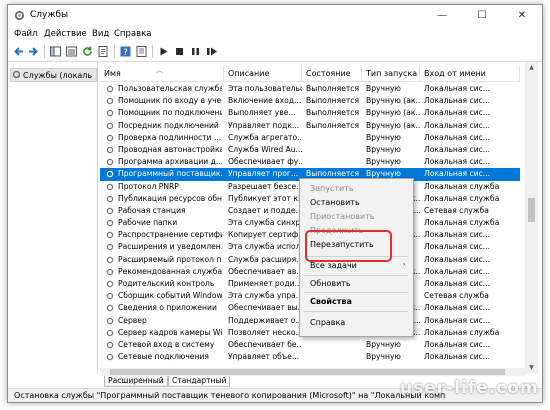 This screenshot has height=410, width=550. What do you see at coordinates (327, 322) in the screenshot?
I see `menu-item-help: Справка` at bounding box center [327, 322].